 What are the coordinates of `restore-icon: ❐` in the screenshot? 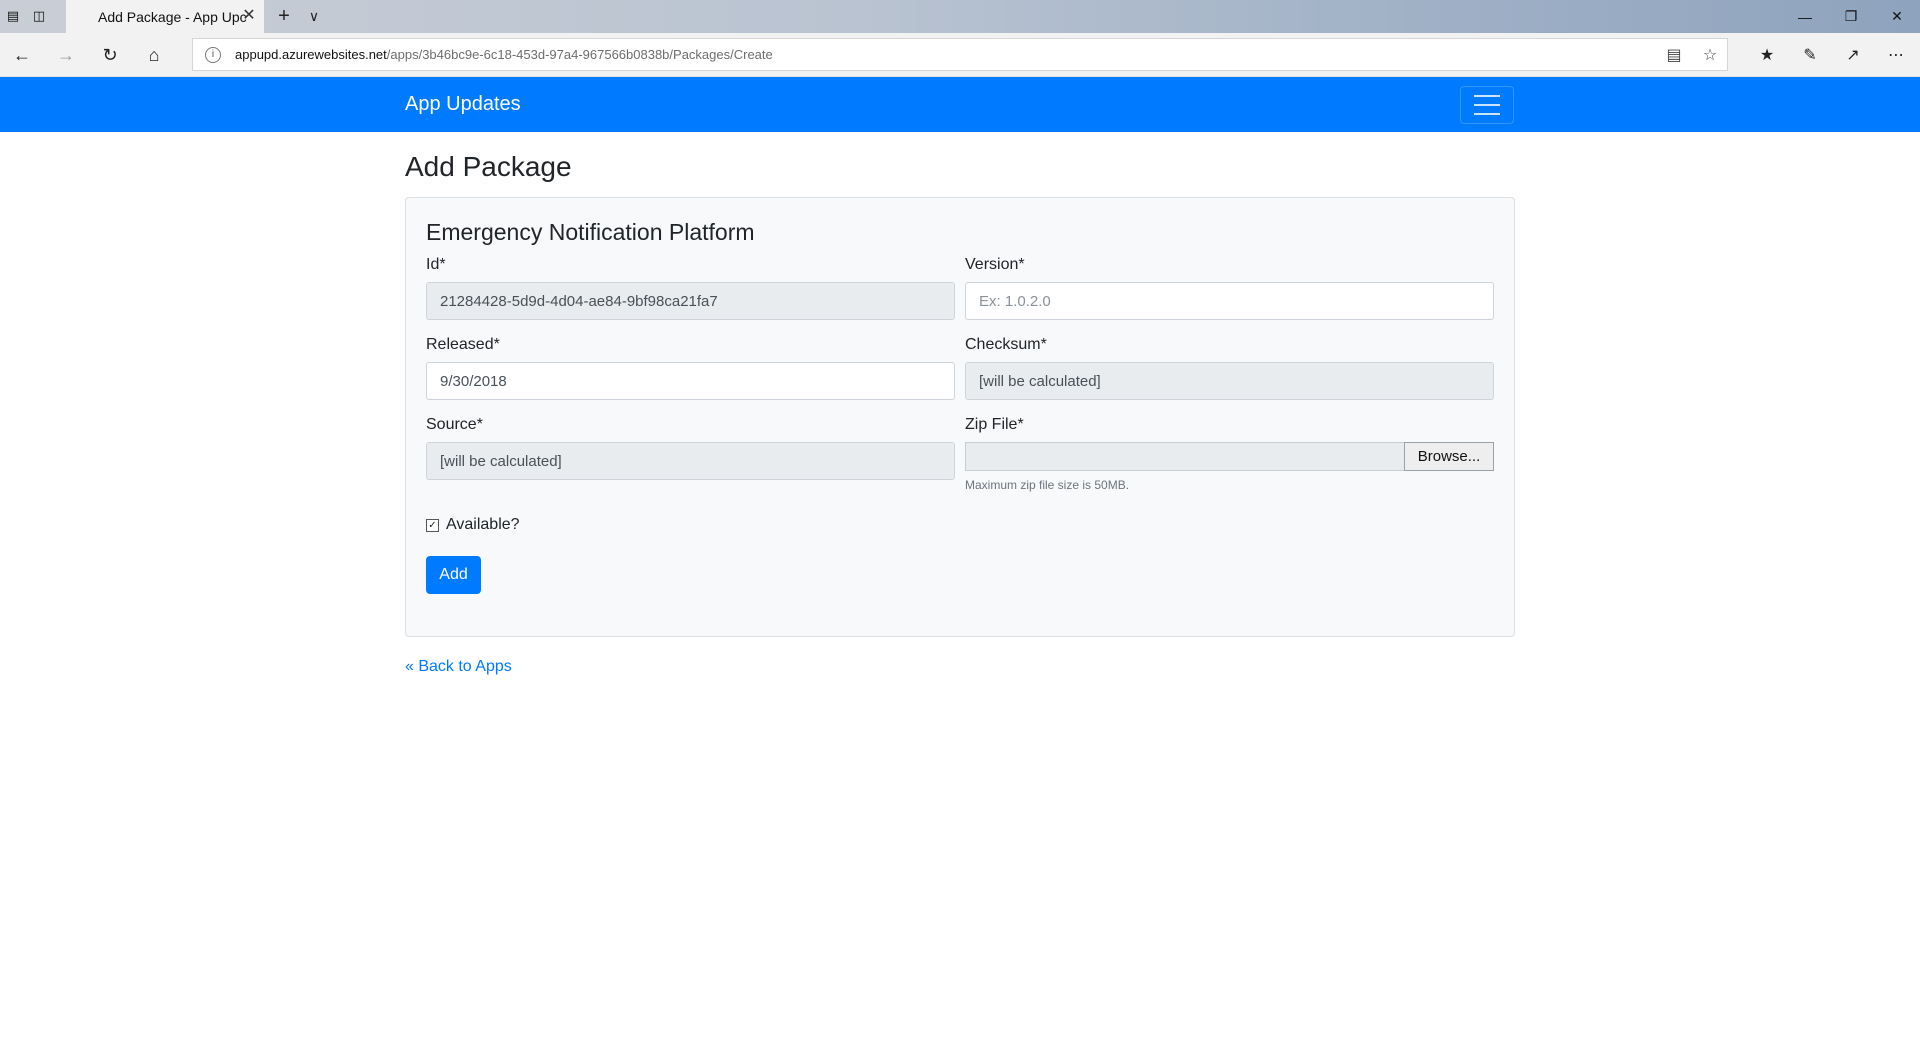 It's located at (1851, 16).